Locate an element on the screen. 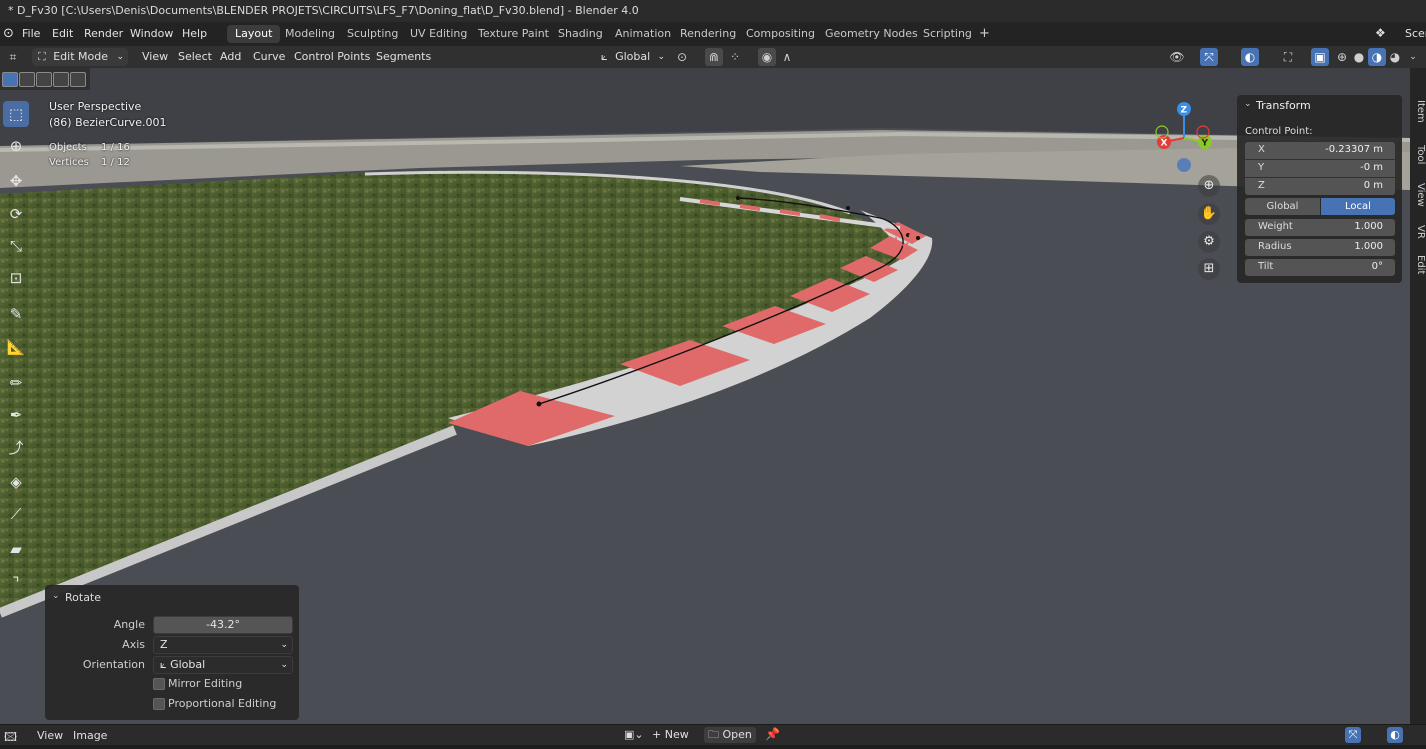  extrude-tool-icon: ⤴ is located at coordinates (16, 448).